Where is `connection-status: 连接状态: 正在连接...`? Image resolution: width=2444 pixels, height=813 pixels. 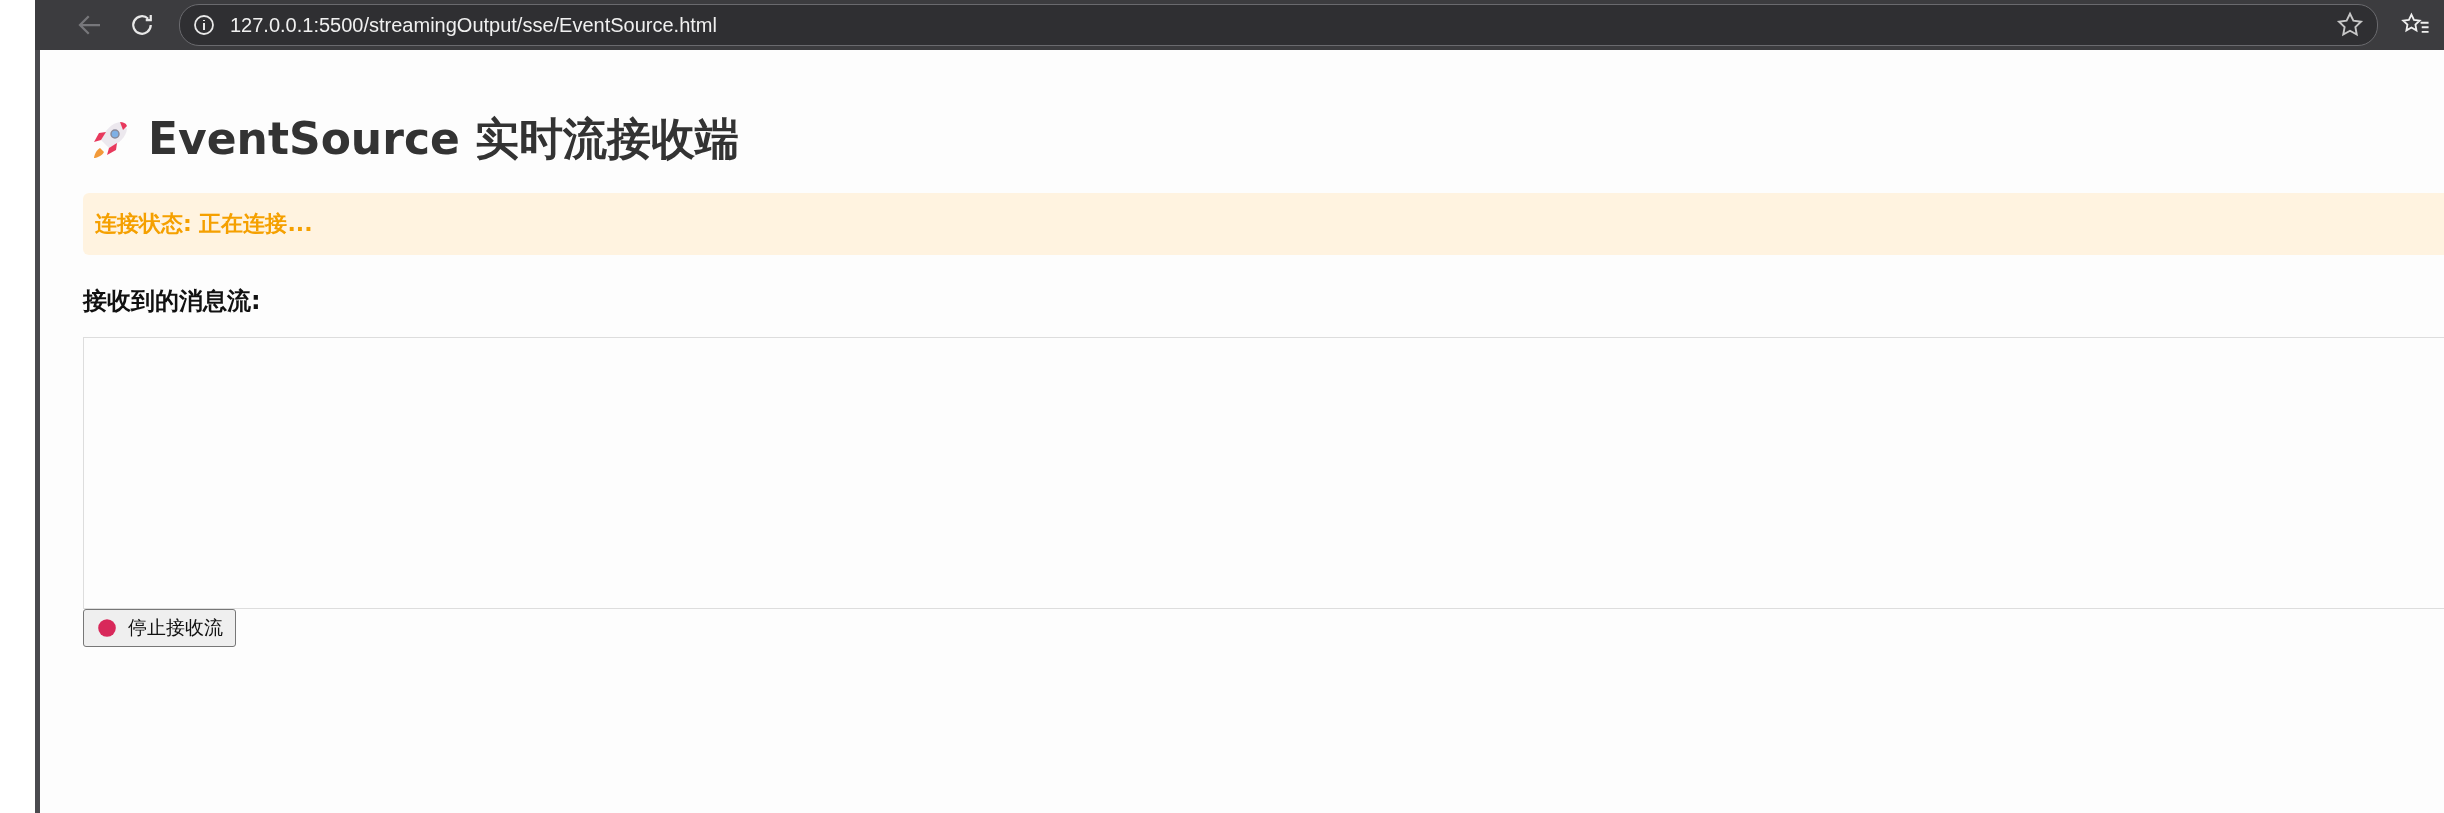 connection-status: 连接状态: 正在连接... is located at coordinates (204, 223).